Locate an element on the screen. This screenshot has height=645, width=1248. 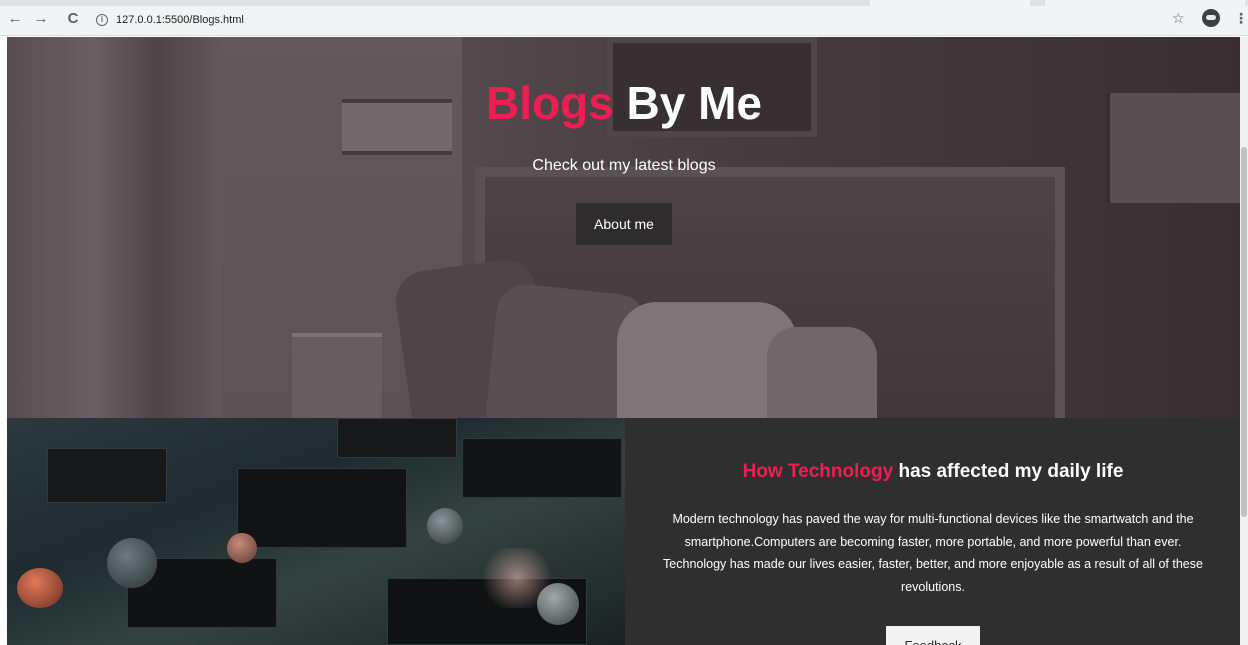
reload-icon: C is located at coordinates (73, 19).